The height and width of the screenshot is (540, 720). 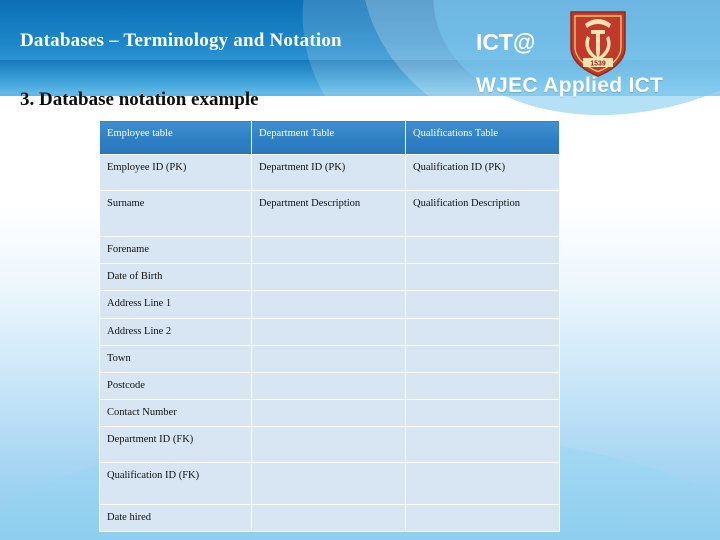 What do you see at coordinates (175, 331) in the screenshot?
I see `cell-address-line-2: Address Line 2` at bounding box center [175, 331].